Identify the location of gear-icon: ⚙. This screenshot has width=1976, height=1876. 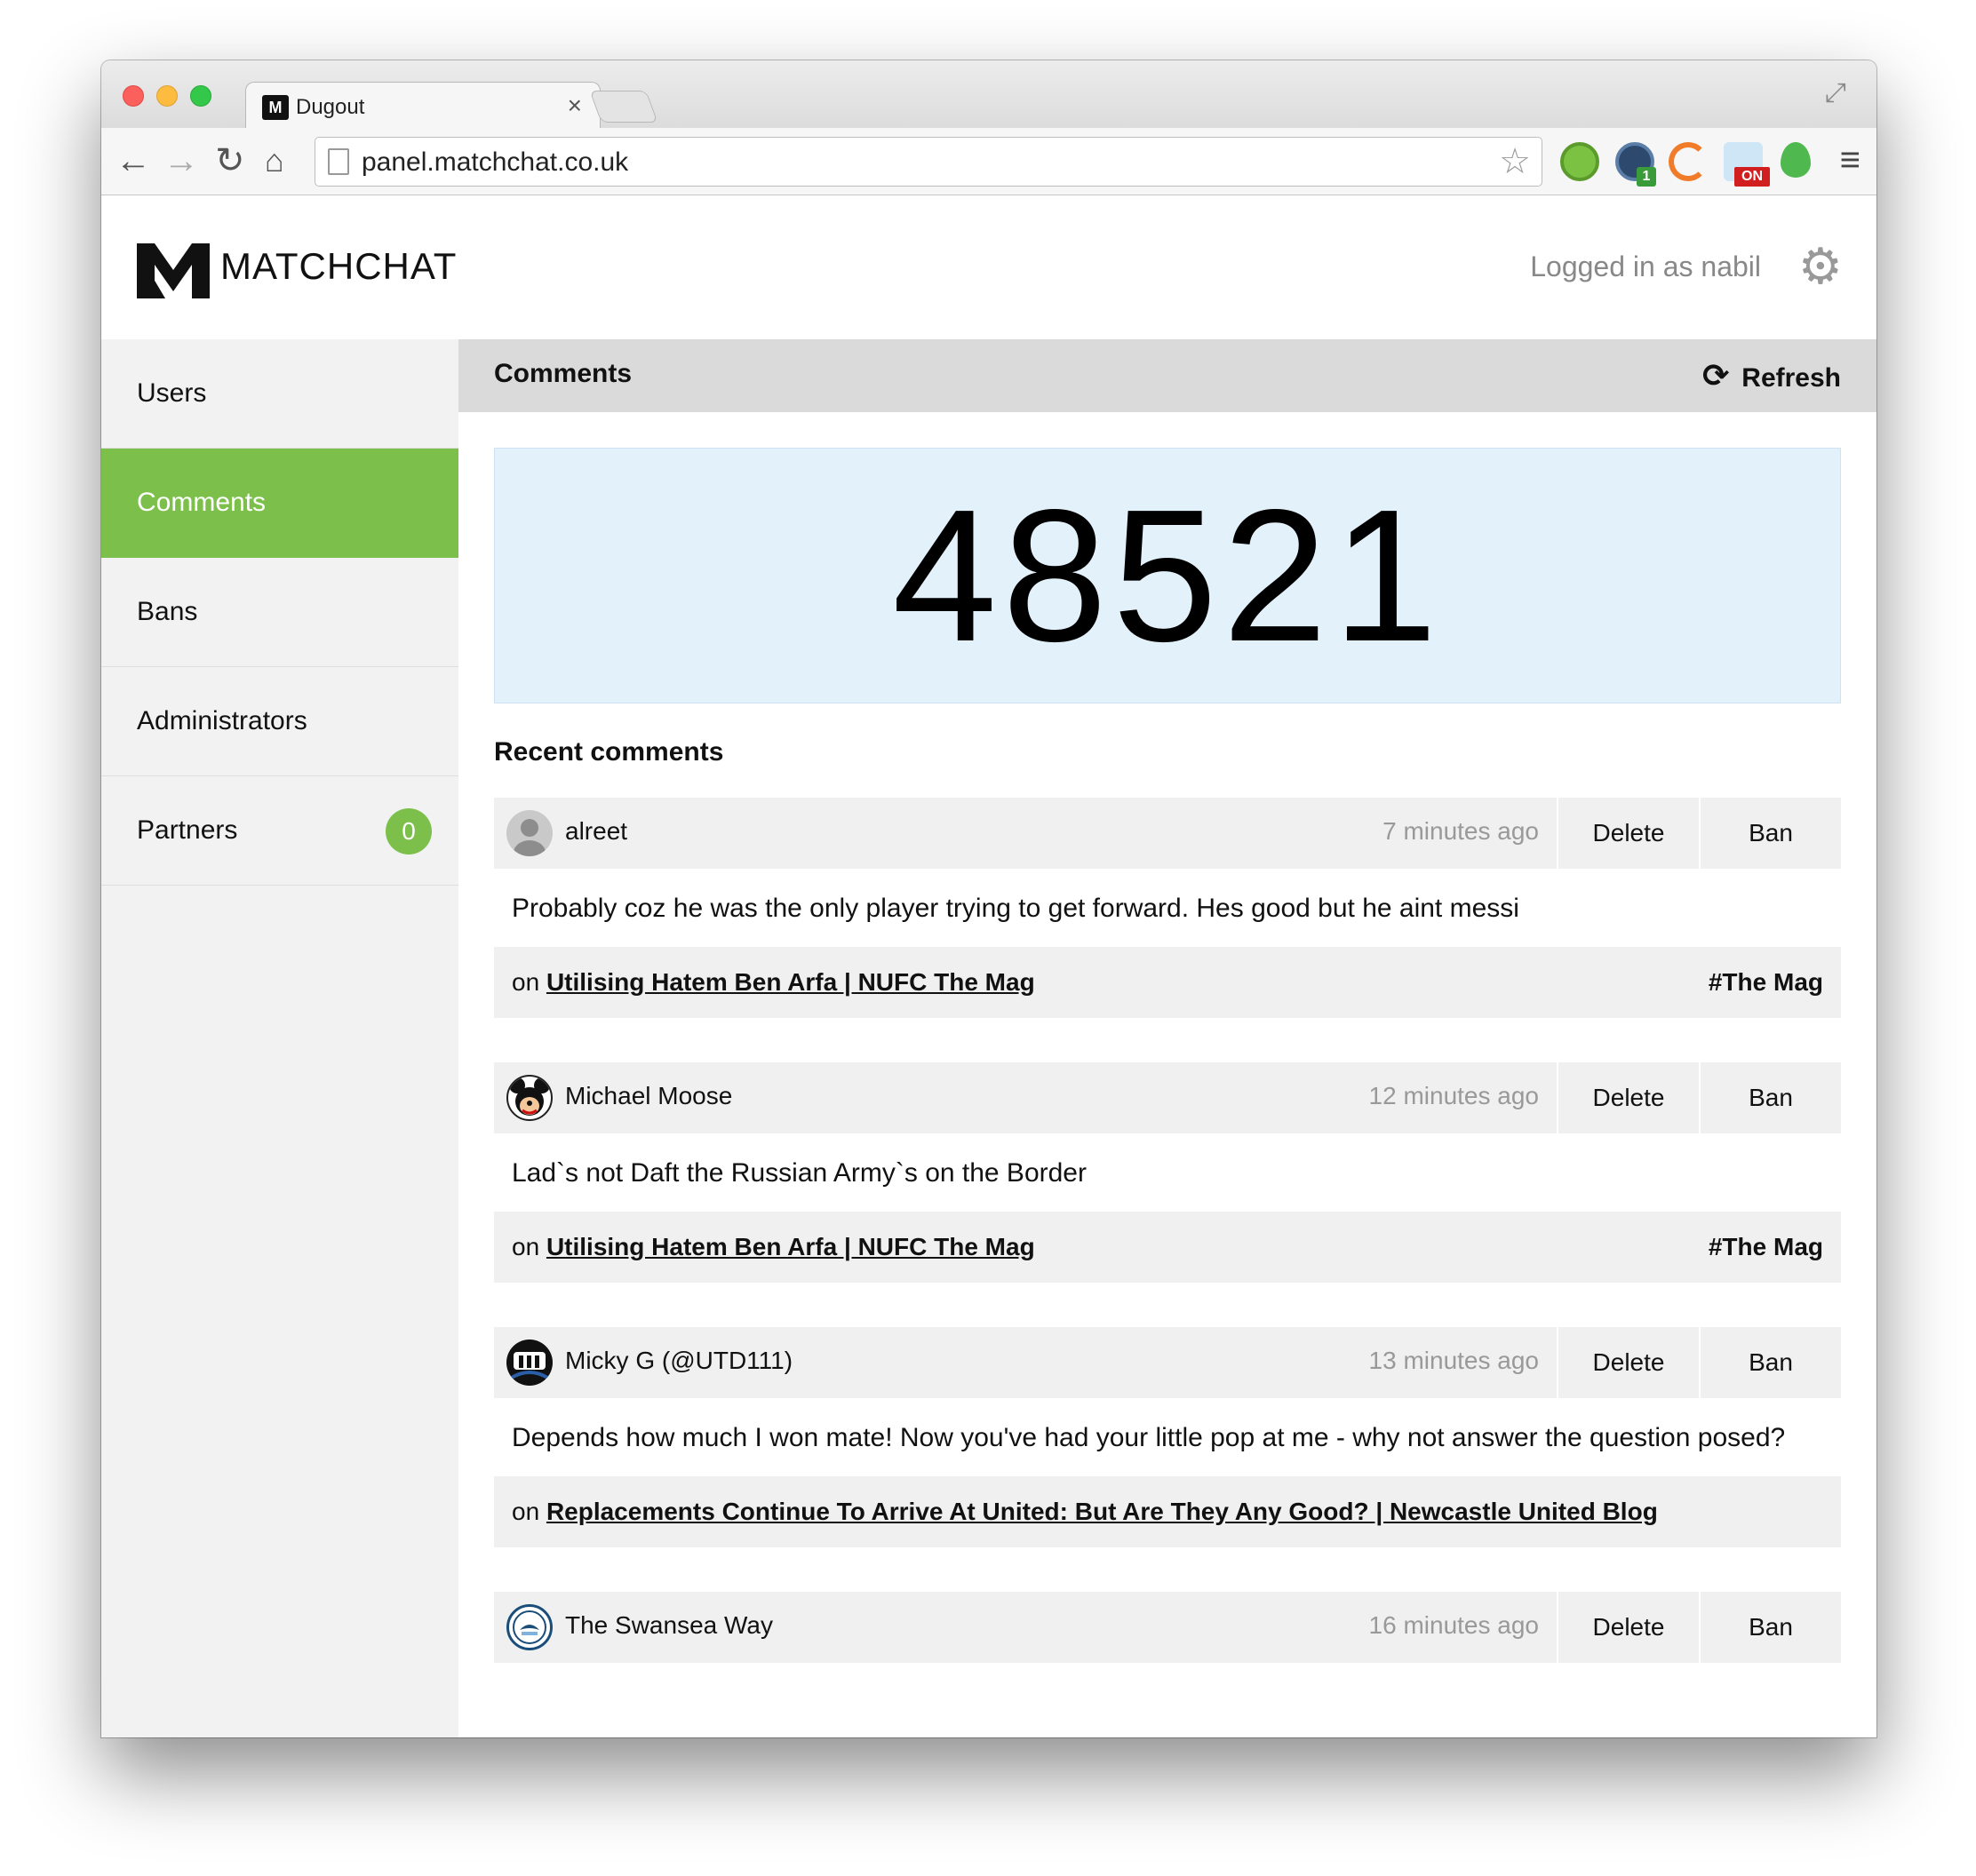
(1820, 266).